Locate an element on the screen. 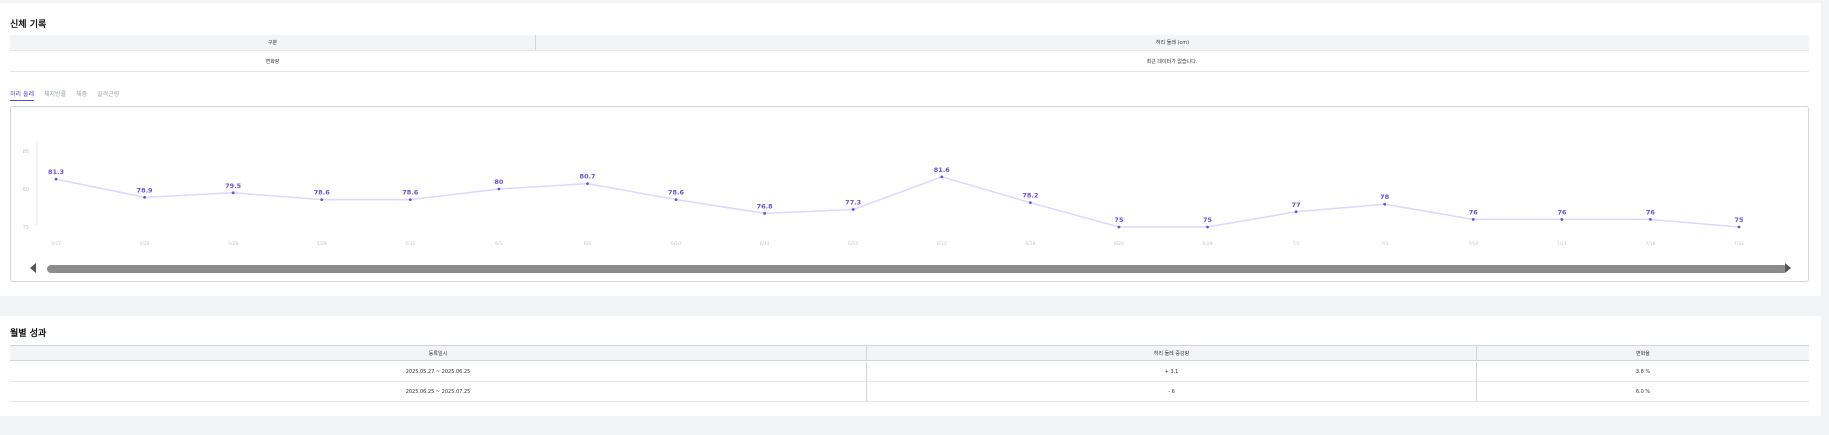 The image size is (1829, 435). x-tick-label: 7/22 is located at coordinates (1739, 244).